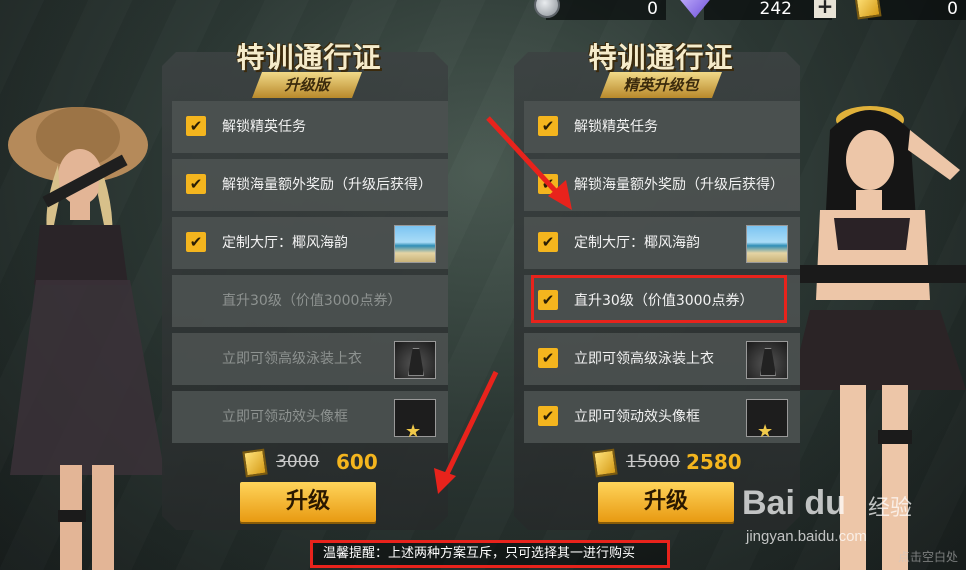 Image resolution: width=966 pixels, height=570 pixels. Describe the element at coordinates (479, 553) in the screenshot. I see `notice-text: 温馨提醒：上述两种方案互斥，只可选择其一进行购买` at that location.